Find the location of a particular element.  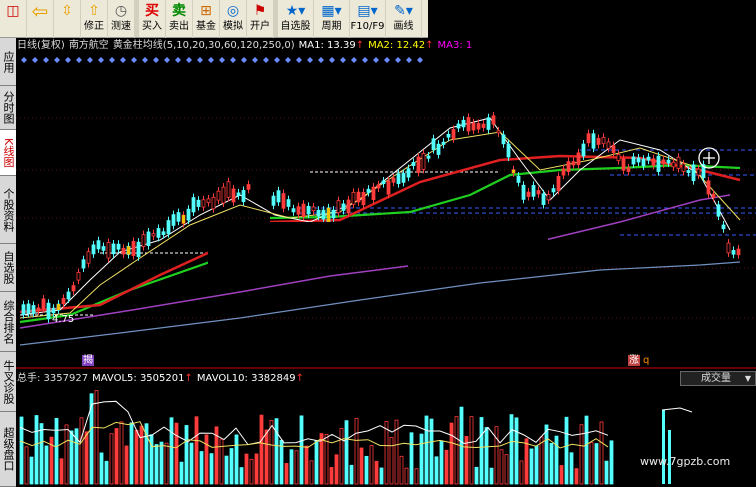

watermark: www.7gpzb.com is located at coordinates (685, 461).